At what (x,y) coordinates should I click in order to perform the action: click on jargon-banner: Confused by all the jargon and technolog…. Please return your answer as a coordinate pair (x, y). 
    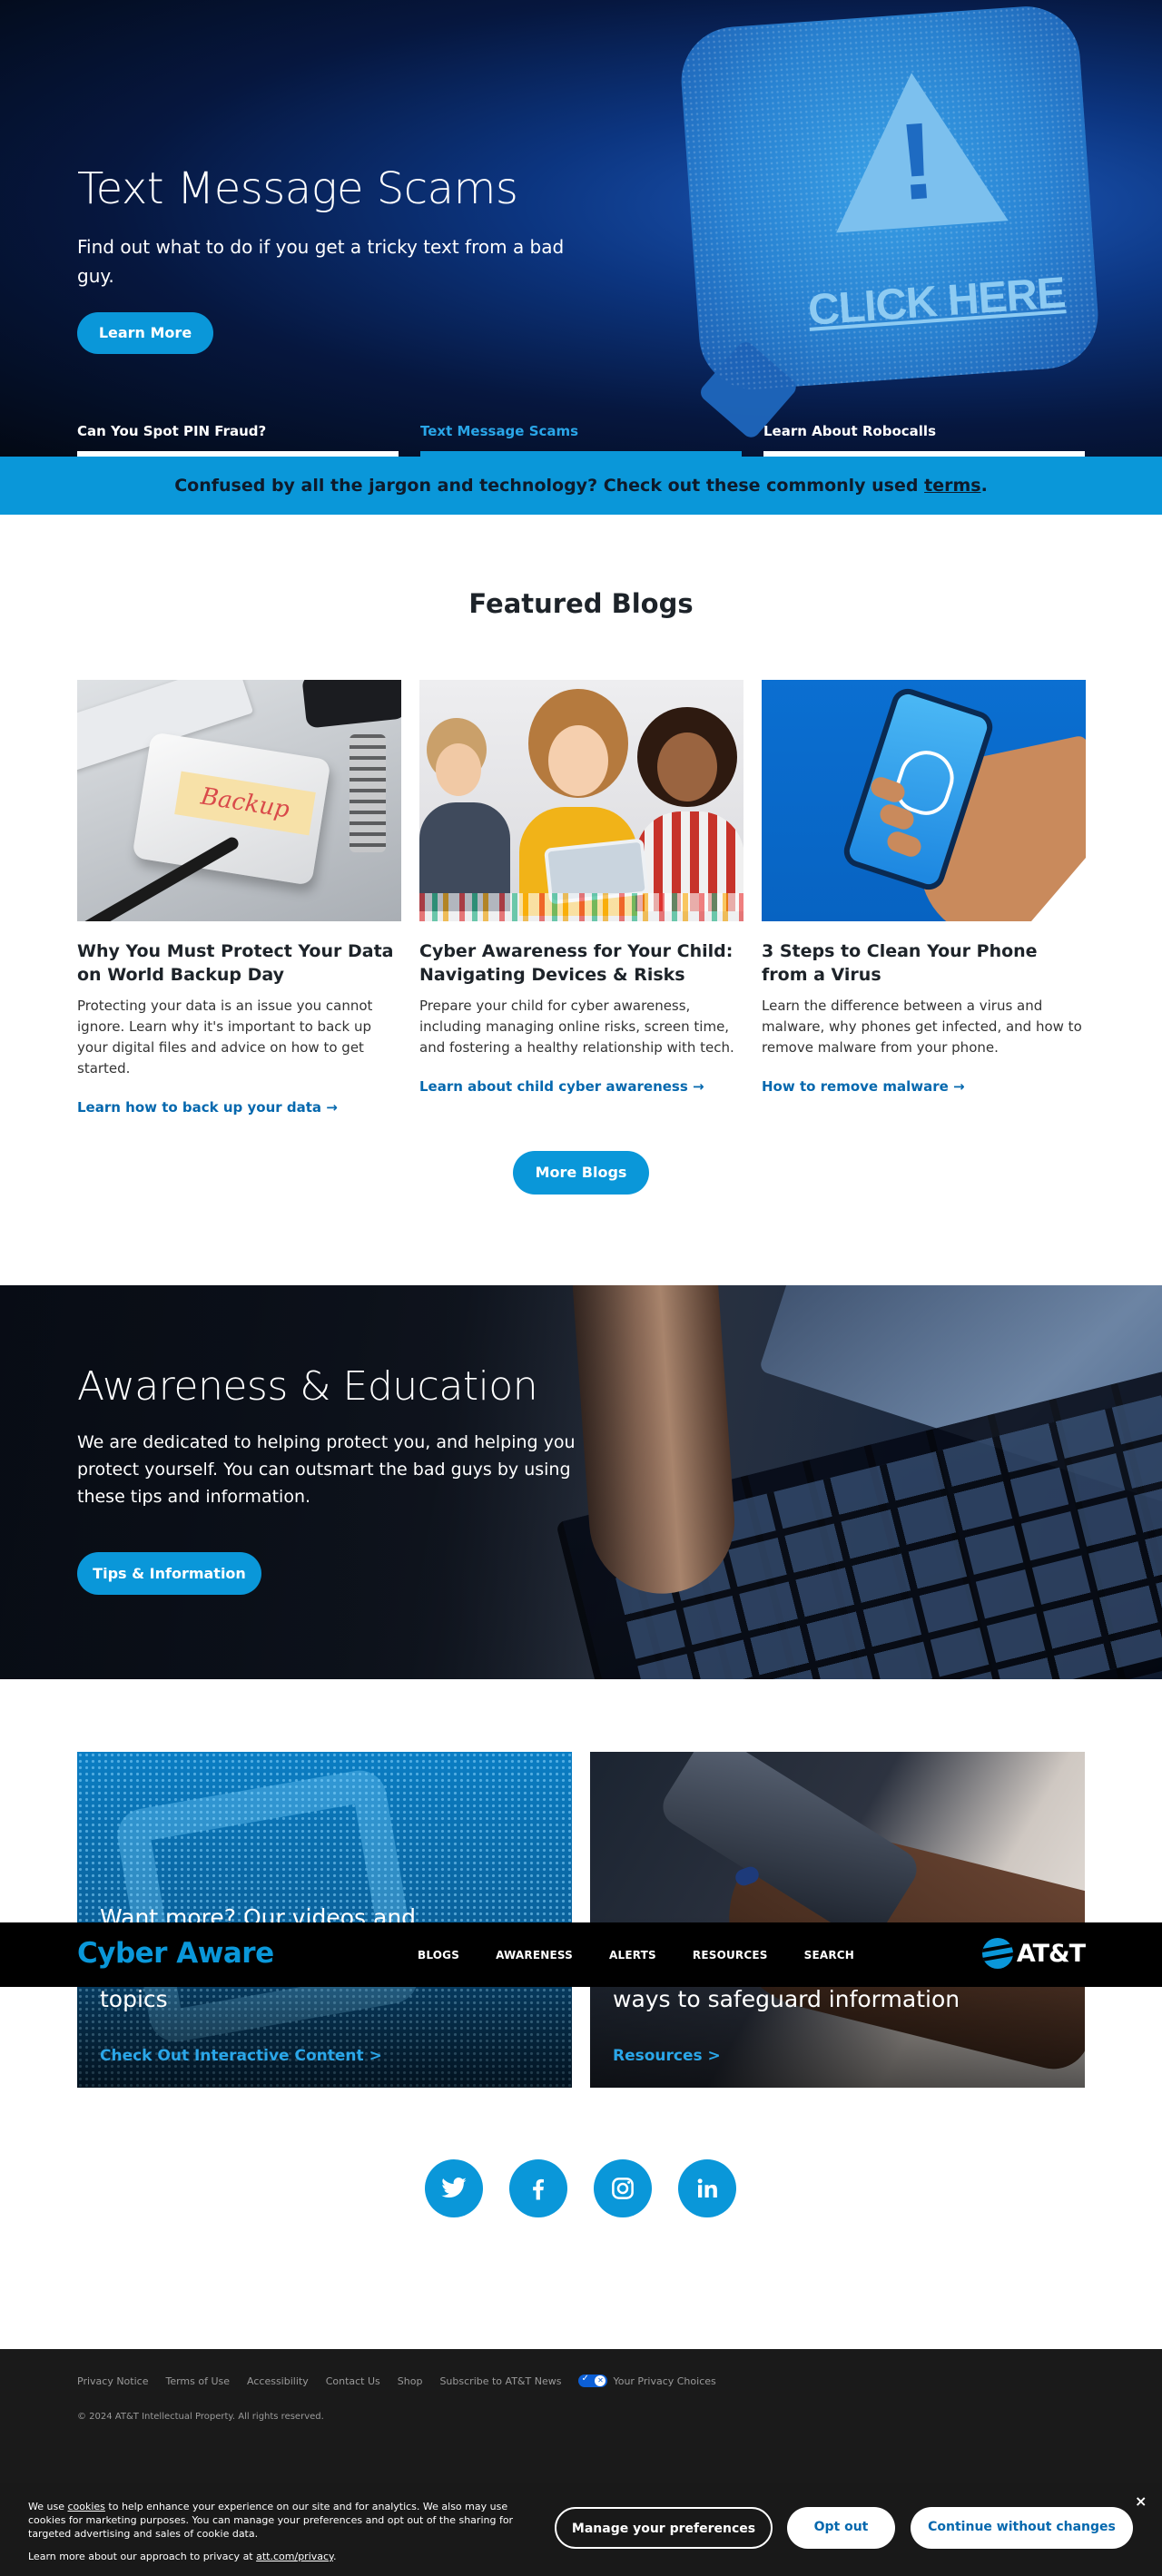
    Looking at the image, I should click on (581, 486).